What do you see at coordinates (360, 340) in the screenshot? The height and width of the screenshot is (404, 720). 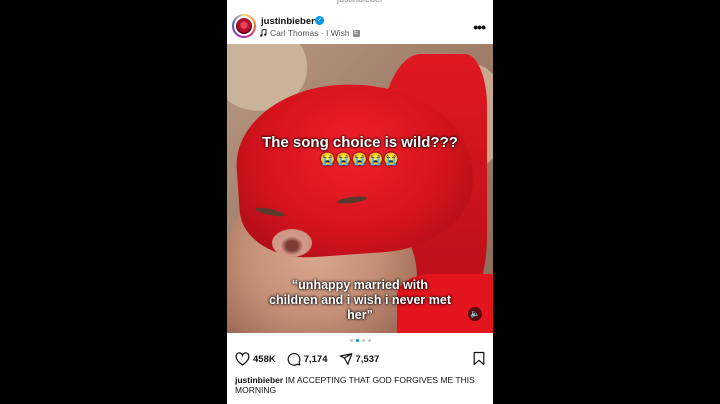 I see `carousel-indicator` at bounding box center [360, 340].